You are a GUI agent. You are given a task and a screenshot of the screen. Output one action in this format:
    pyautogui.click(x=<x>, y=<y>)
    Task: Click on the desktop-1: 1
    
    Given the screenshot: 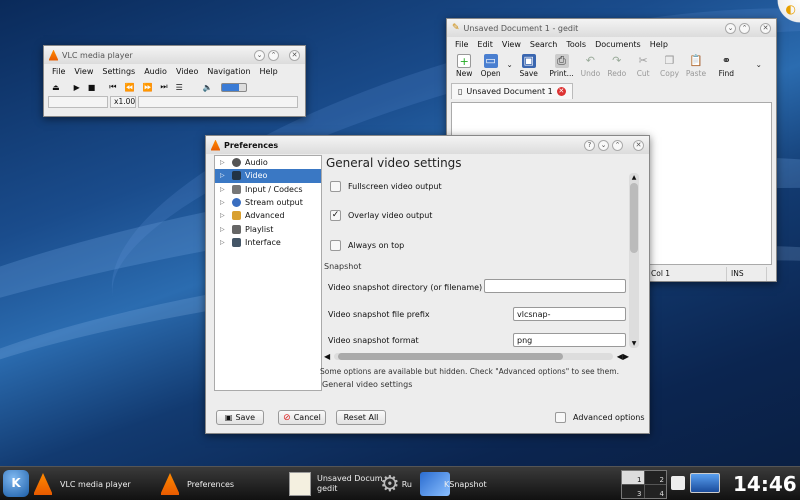 What is the action you would take?
    pyautogui.click(x=633, y=477)
    